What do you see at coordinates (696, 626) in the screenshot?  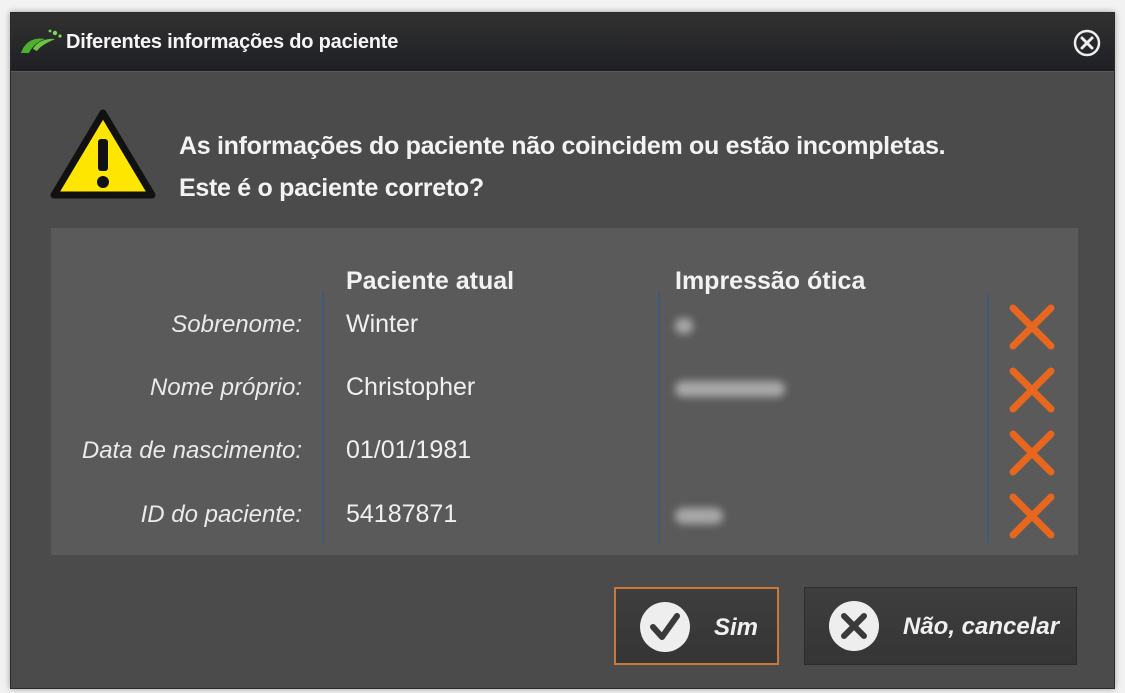 I see `yes-button: Sim` at bounding box center [696, 626].